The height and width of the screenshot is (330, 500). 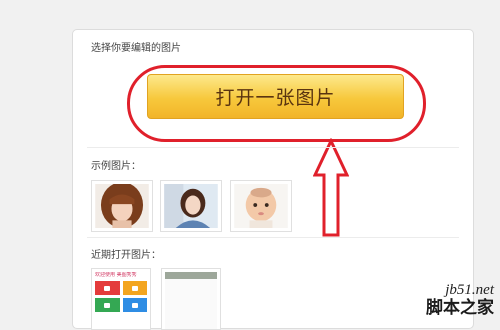 What do you see at coordinates (116, 275) in the screenshot?
I see `recent-image-caption: 欢迎使用 美图秀秀` at bounding box center [116, 275].